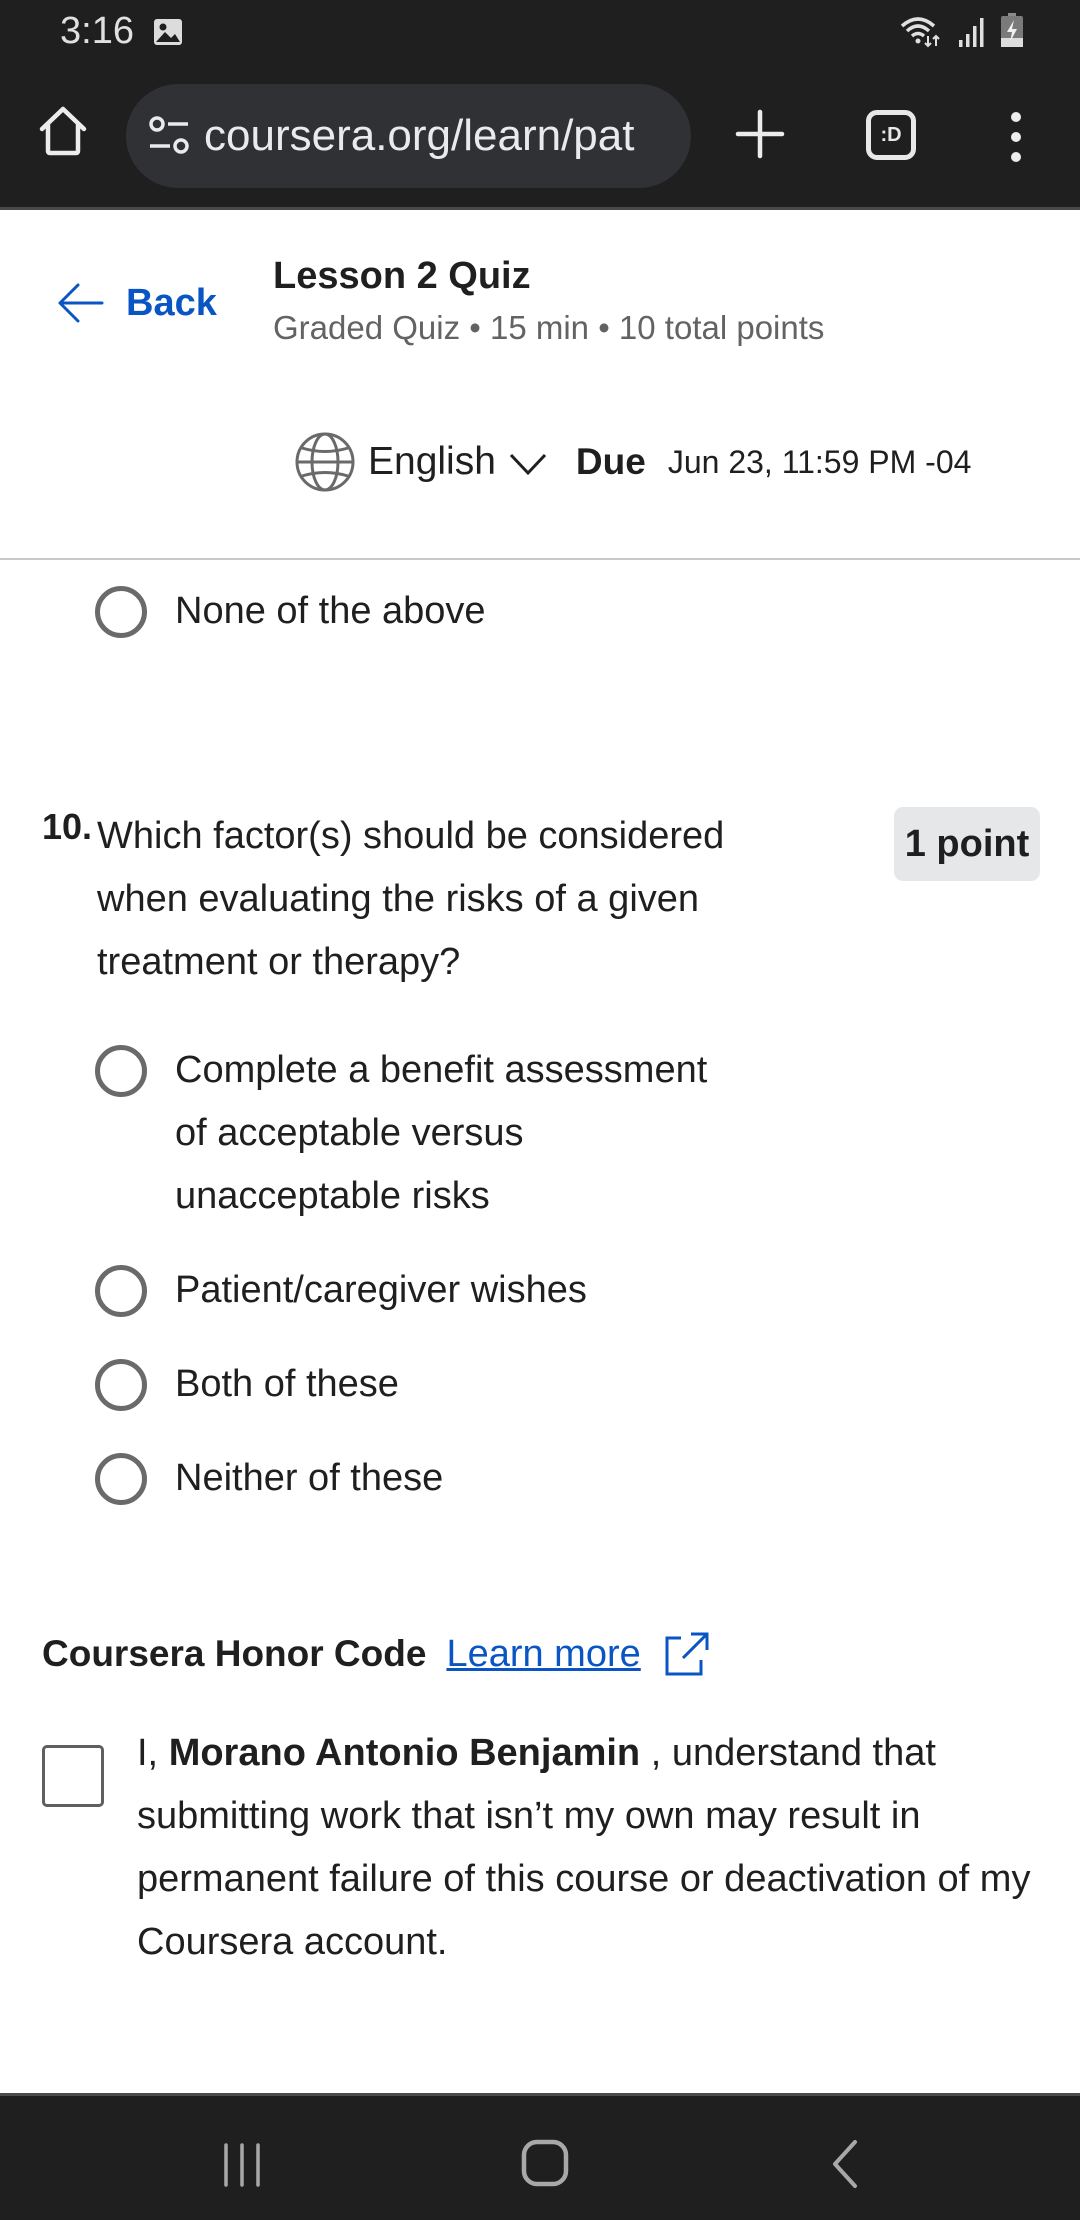 The image size is (1080, 2220). I want to click on option-label: Patient/caregiver wishes, so click(381, 1290).